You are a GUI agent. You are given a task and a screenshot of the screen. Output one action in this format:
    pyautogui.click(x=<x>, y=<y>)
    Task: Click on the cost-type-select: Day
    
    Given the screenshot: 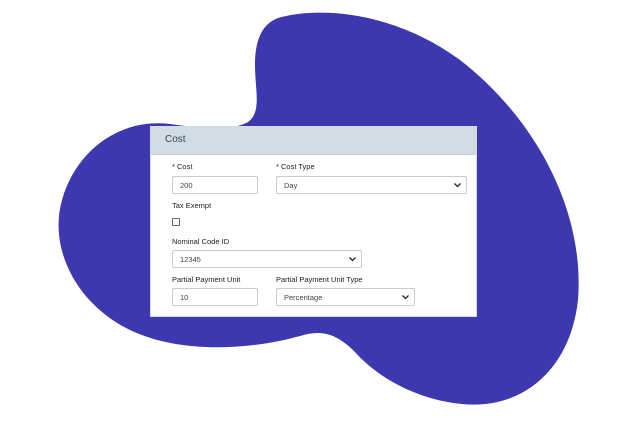 What is the action you would take?
    pyautogui.click(x=371, y=185)
    